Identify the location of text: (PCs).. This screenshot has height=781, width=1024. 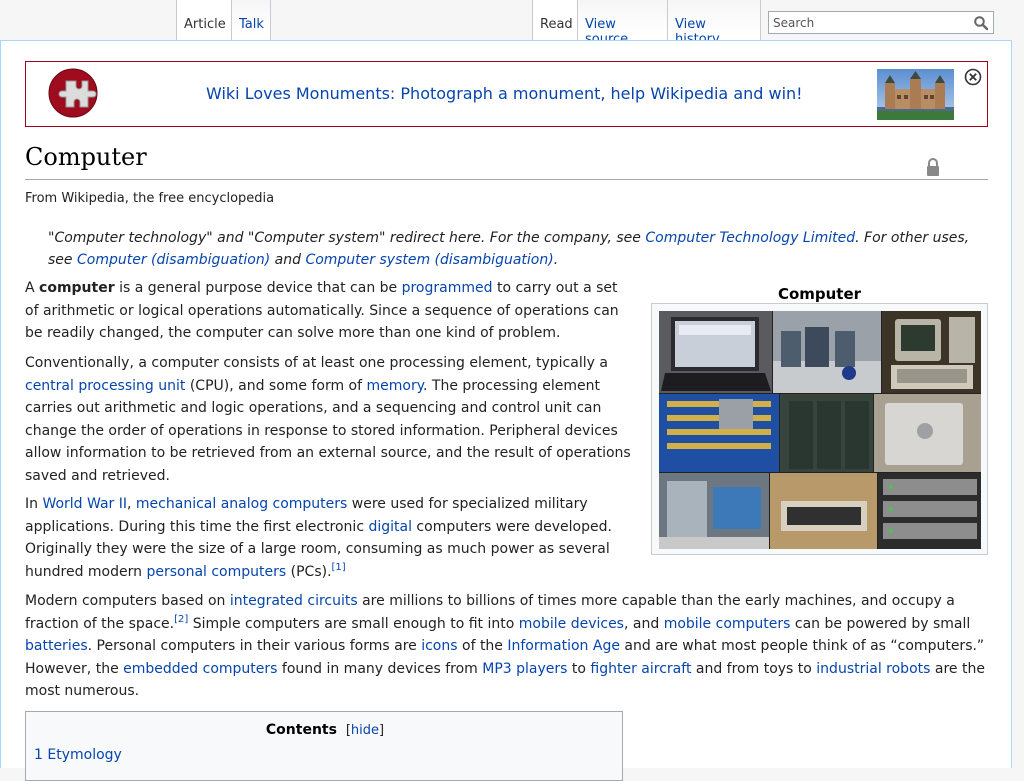
(309, 571).